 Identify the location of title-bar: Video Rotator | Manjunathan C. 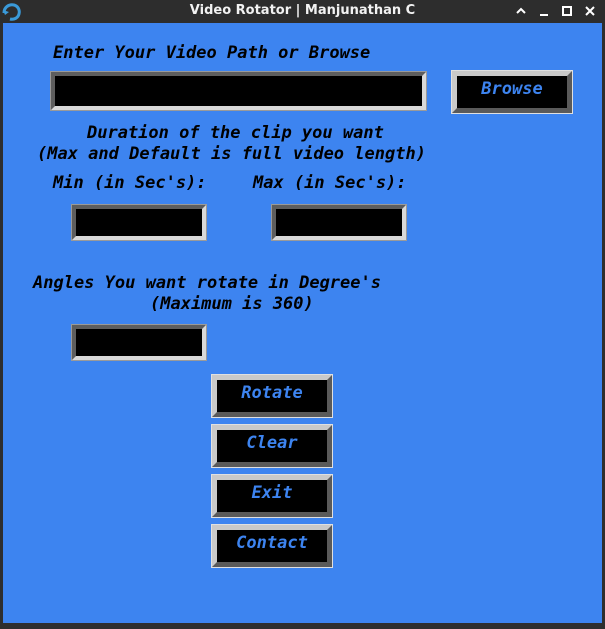
(302, 11).